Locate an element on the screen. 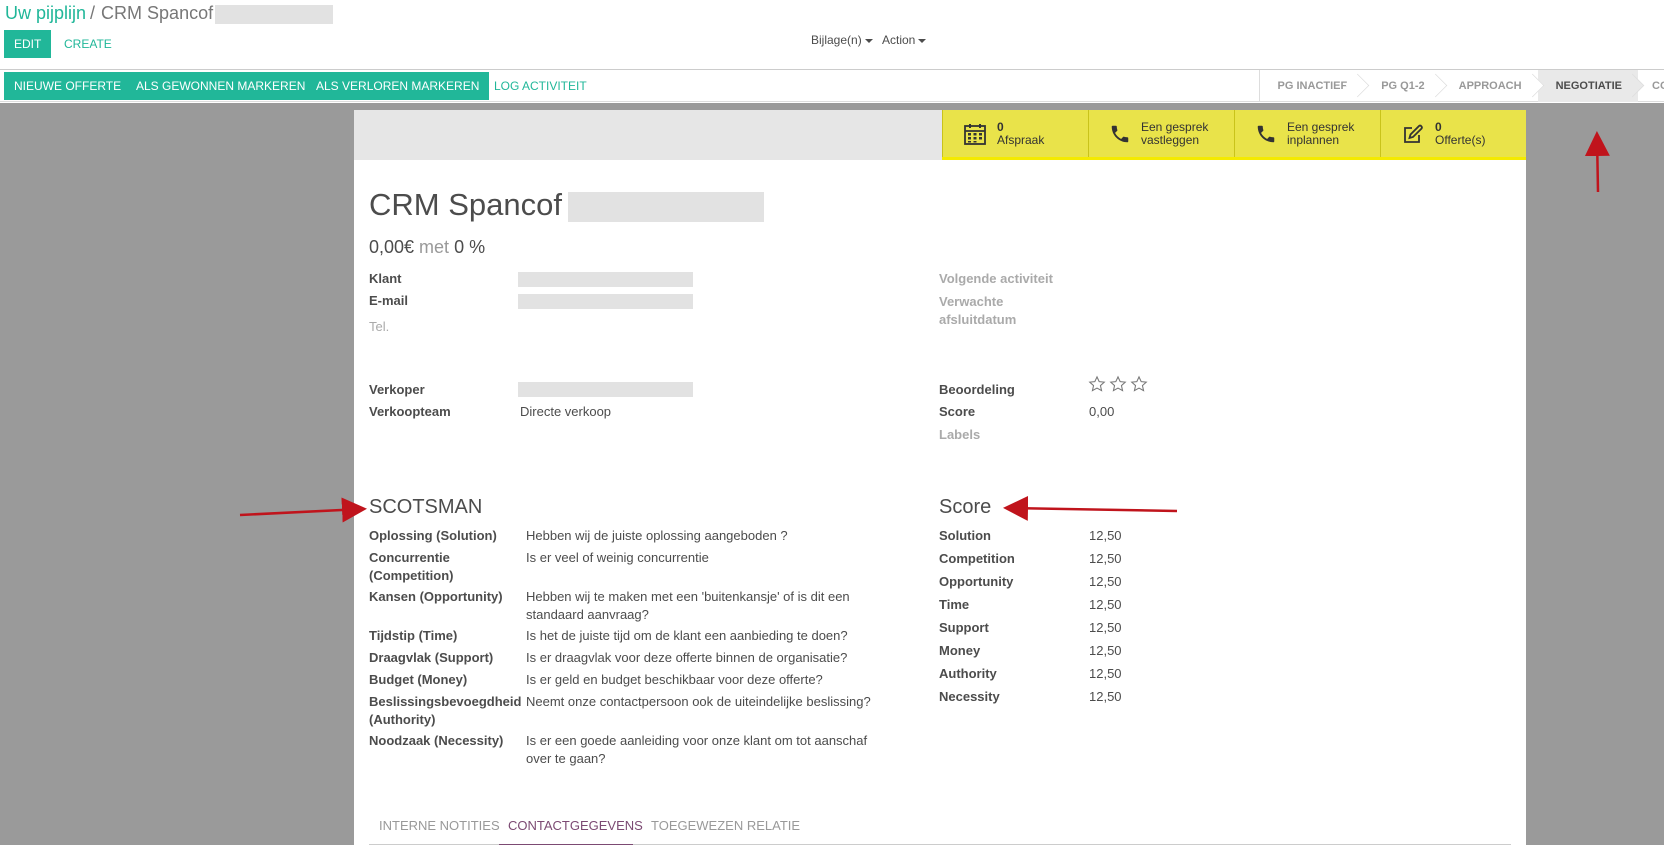 Image resolution: width=1664 pixels, height=845 pixels. annotation-arrow-scotsman is located at coordinates (303, 510).